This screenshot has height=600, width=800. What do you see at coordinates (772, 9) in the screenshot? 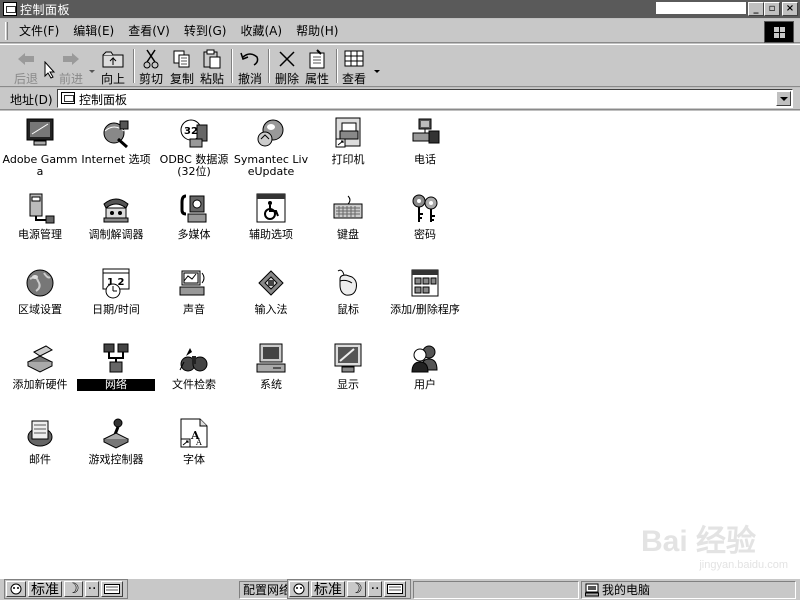
I see `restore-button: ▫` at bounding box center [772, 9].